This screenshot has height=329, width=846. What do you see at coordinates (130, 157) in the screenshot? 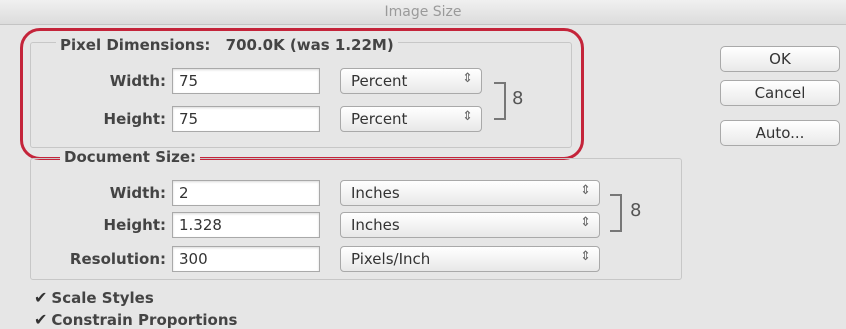
I see `document-size-legend: Document Size:` at bounding box center [130, 157].